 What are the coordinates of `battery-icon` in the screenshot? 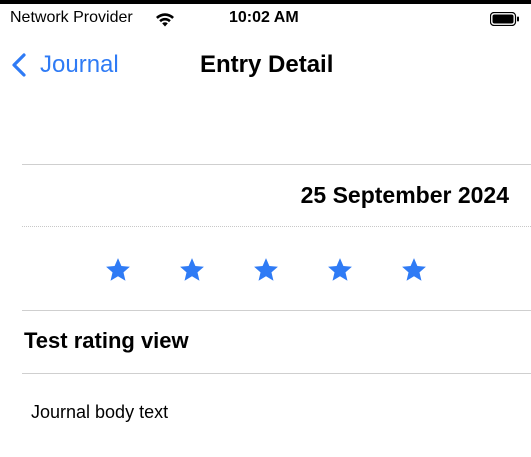 It's located at (504, 19).